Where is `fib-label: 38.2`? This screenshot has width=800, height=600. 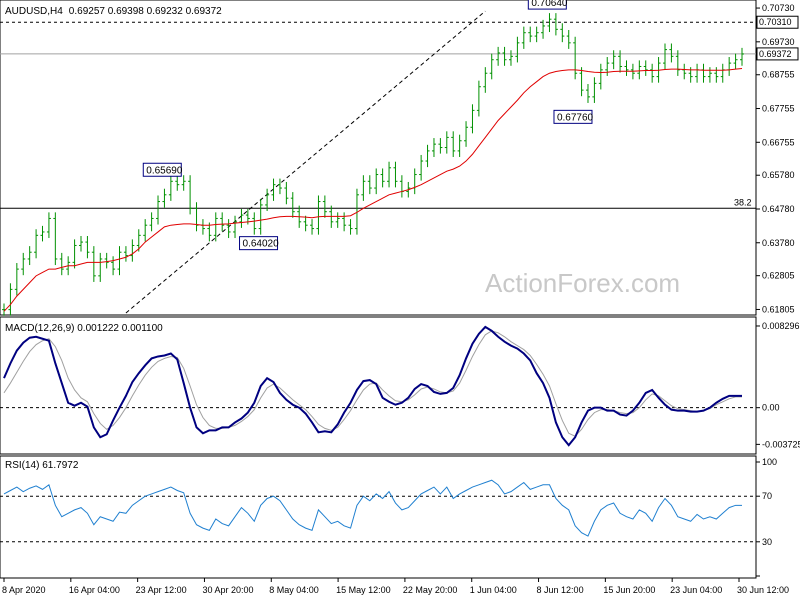 fib-label: 38.2 is located at coordinates (743, 202).